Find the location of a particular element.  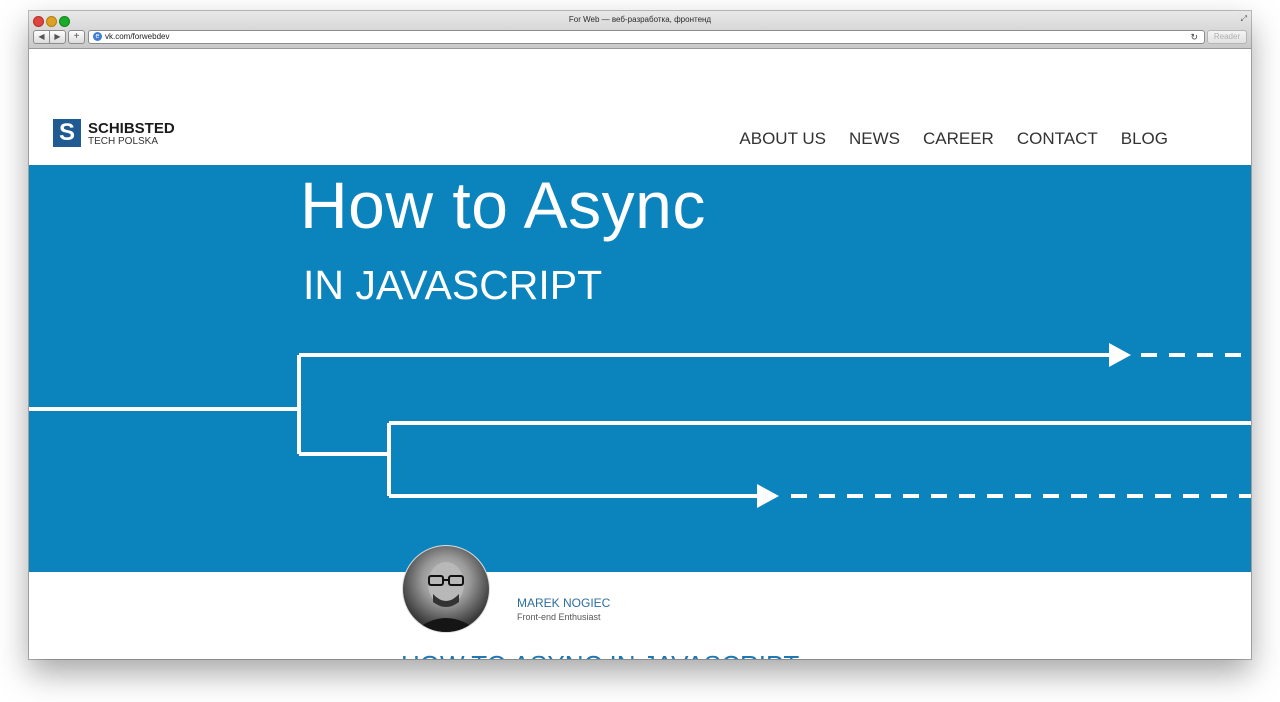

nav-item-blog: BLOG is located at coordinates (1144, 139).